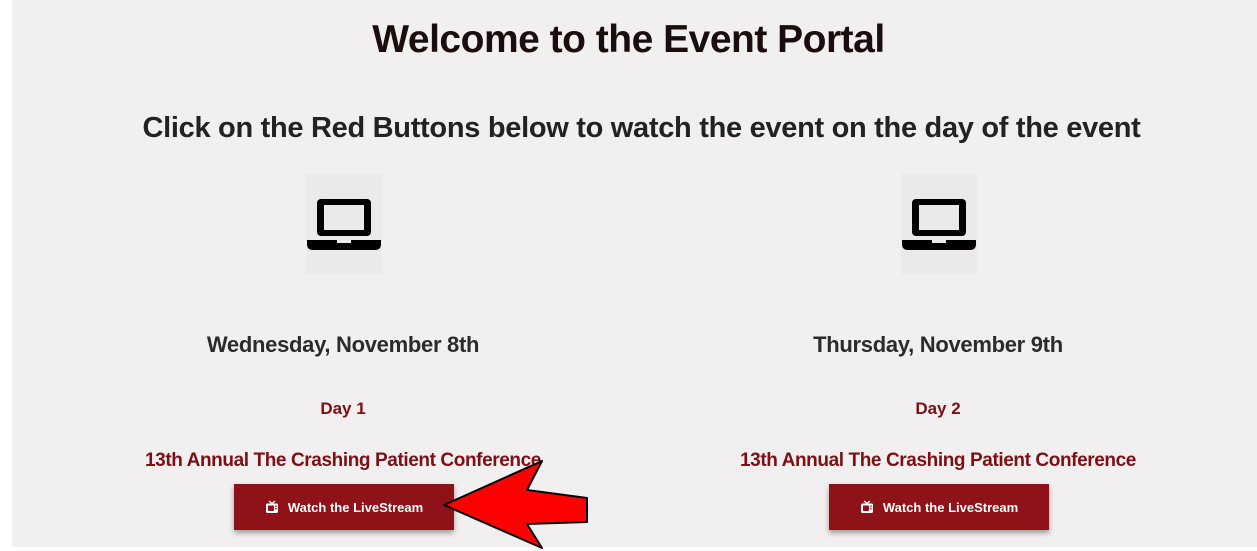 Image resolution: width=1257 pixels, height=551 pixels. I want to click on page-title: Welcome to the Event Portal, so click(628, 39).